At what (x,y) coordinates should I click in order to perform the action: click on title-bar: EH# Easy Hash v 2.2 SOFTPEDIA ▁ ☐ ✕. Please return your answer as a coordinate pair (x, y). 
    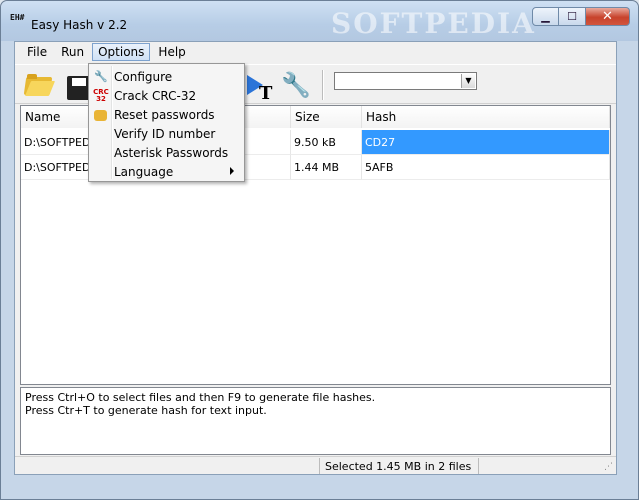
    Looking at the image, I should click on (319, 21).